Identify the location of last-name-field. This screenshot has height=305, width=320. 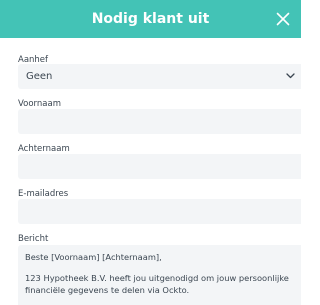
(159, 166).